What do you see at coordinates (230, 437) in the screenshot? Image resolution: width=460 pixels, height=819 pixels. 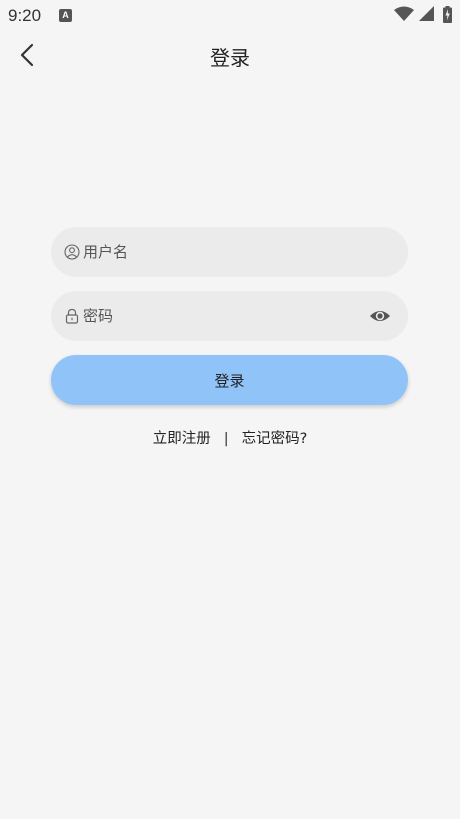 I see `auth-links: 立即注册 | 忘记密码?` at bounding box center [230, 437].